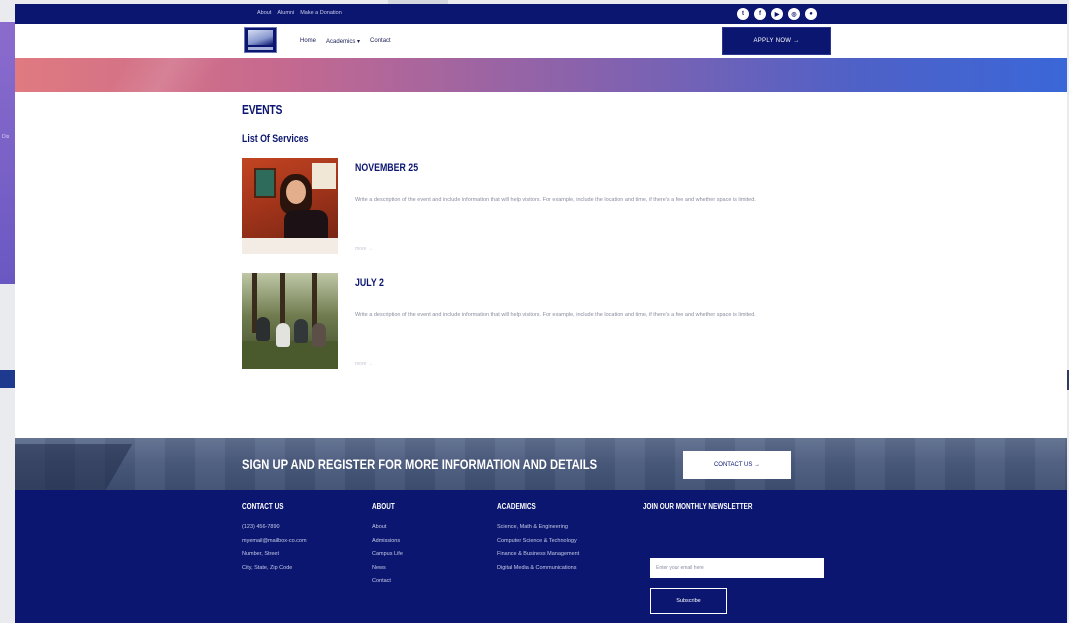 Image resolution: width=1069 pixels, height=623 pixels. I want to click on site-logo, so click(260, 40).